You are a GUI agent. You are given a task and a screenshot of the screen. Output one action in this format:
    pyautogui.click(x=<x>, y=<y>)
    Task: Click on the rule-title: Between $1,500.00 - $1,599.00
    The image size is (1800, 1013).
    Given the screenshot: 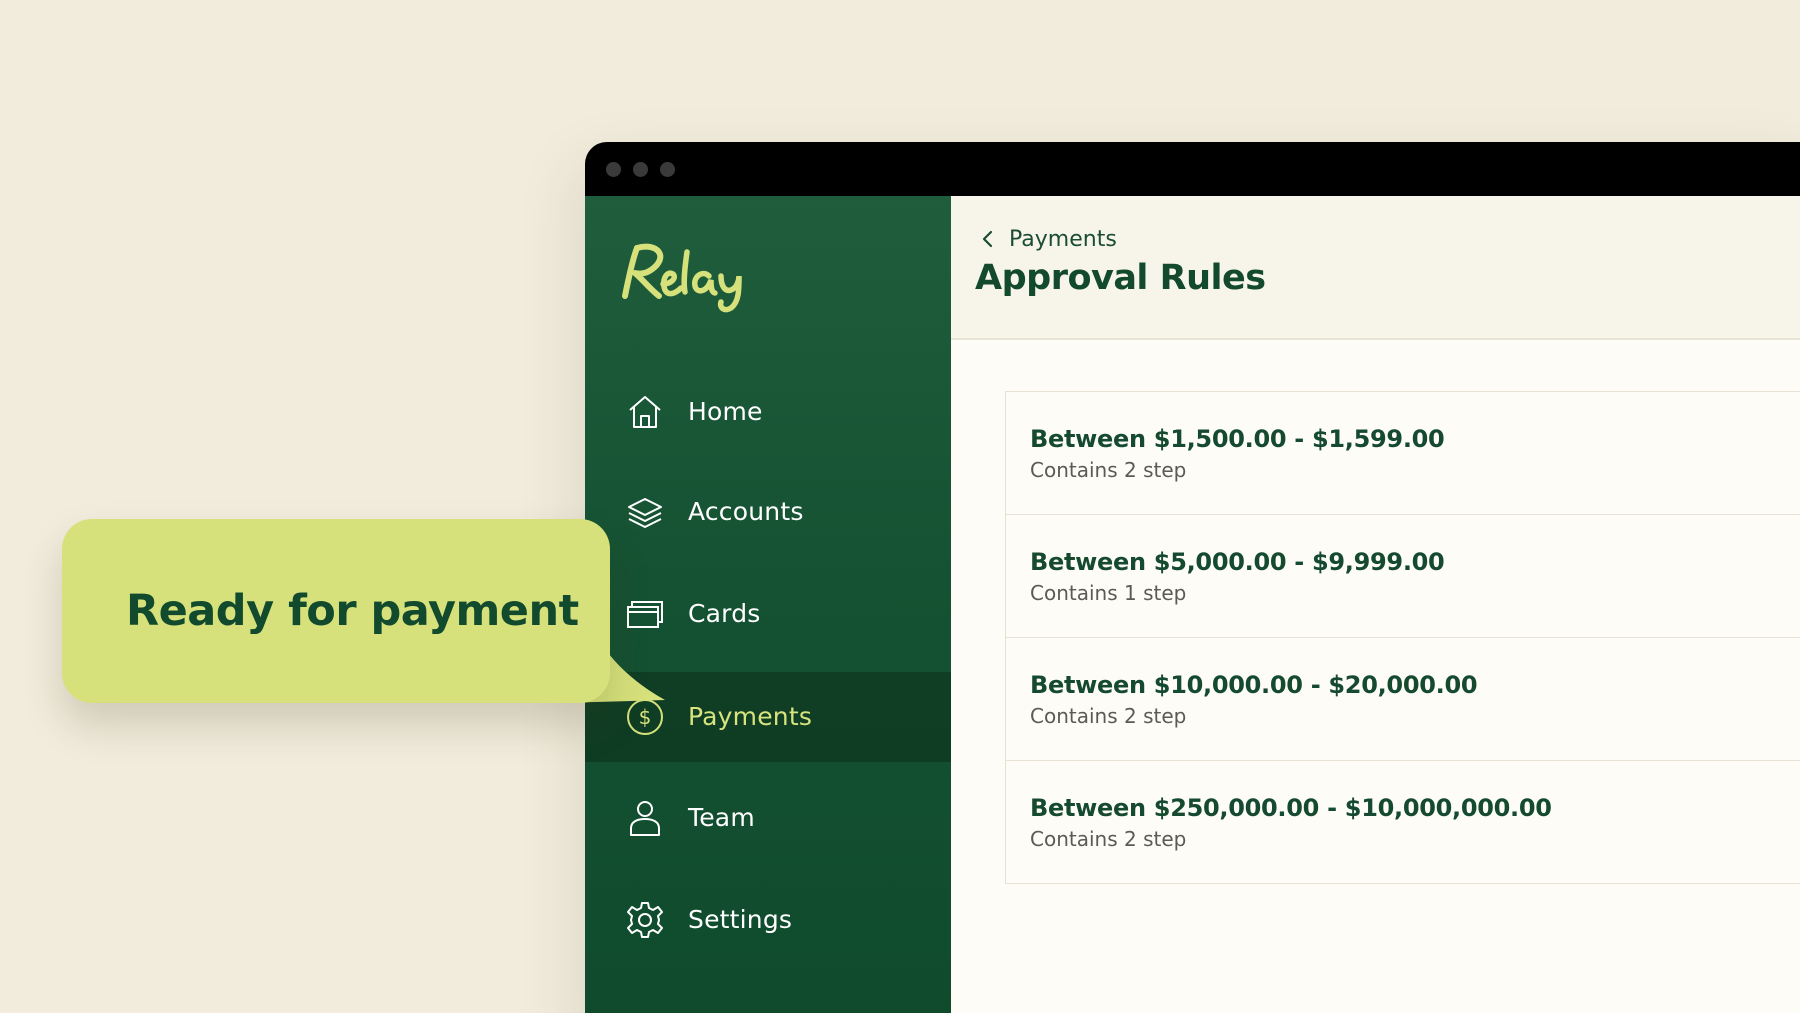 What is the action you would take?
    pyautogui.click(x=1237, y=439)
    